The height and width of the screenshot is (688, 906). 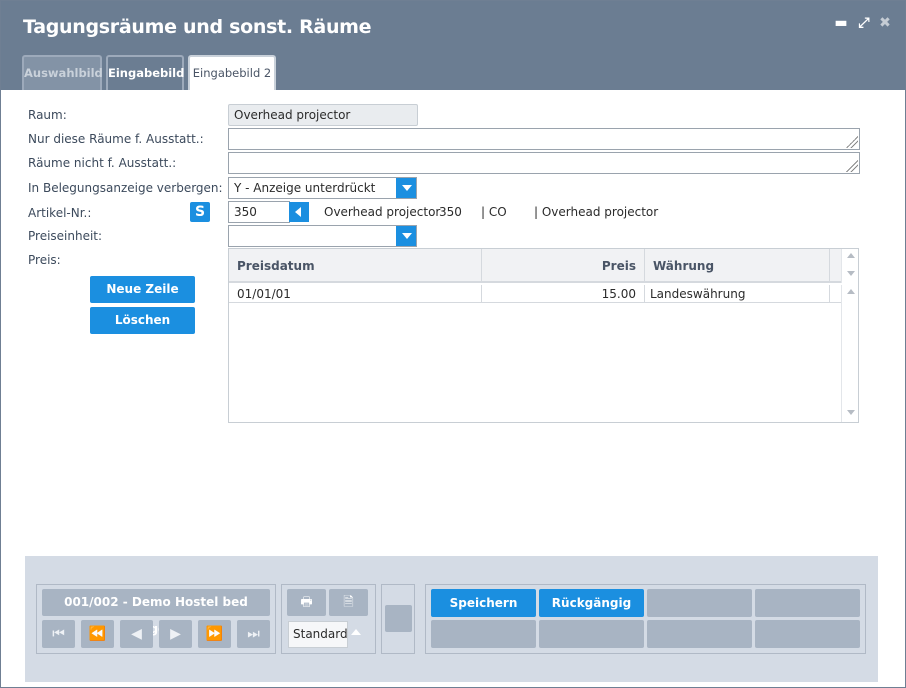 I want to click on cell-preis: 15.00, so click(x=563, y=294).